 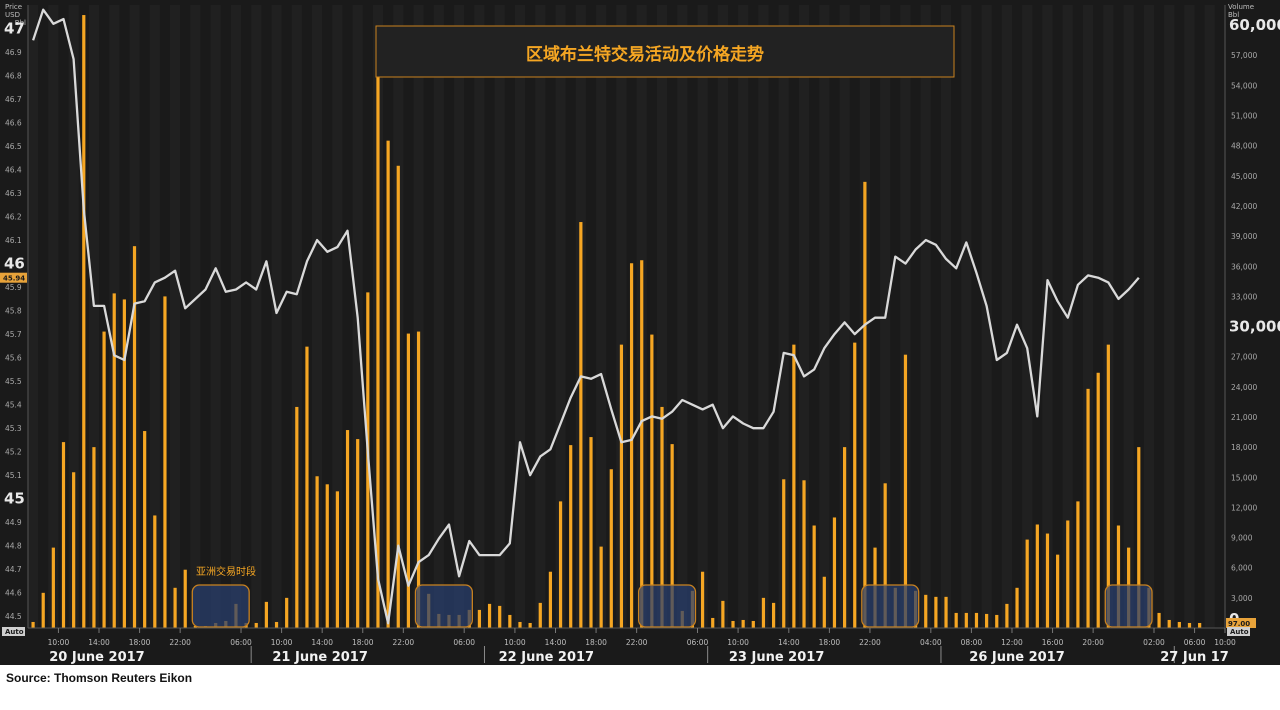 I want to click on right-tick-label: 12,000, so click(x=1244, y=507).